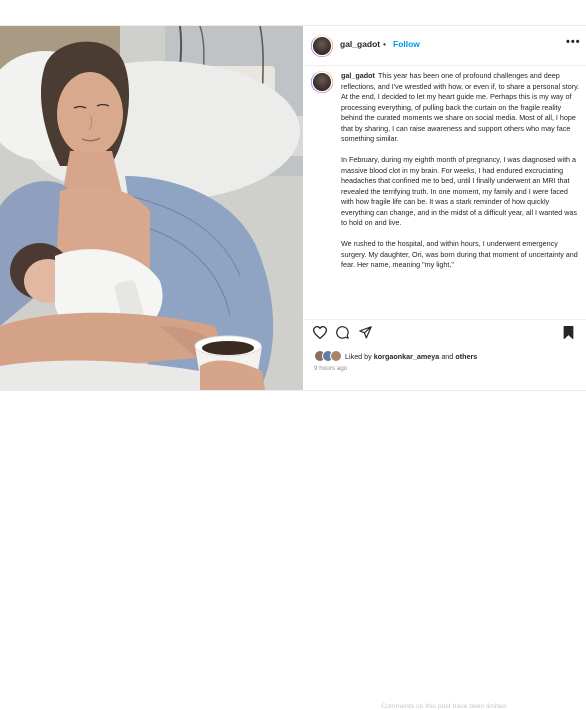 This screenshot has height=710, width=586. Describe the element at coordinates (444, 46) in the screenshot. I see `post-header: gal_gadot • Follow •••` at that location.